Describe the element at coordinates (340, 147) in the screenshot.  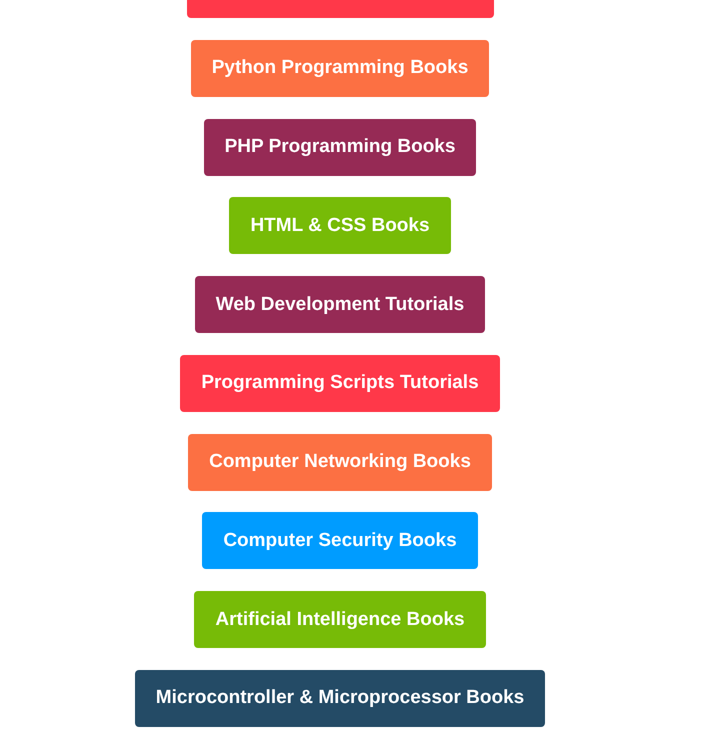
I see `category-button: PHP Programming Books` at that location.